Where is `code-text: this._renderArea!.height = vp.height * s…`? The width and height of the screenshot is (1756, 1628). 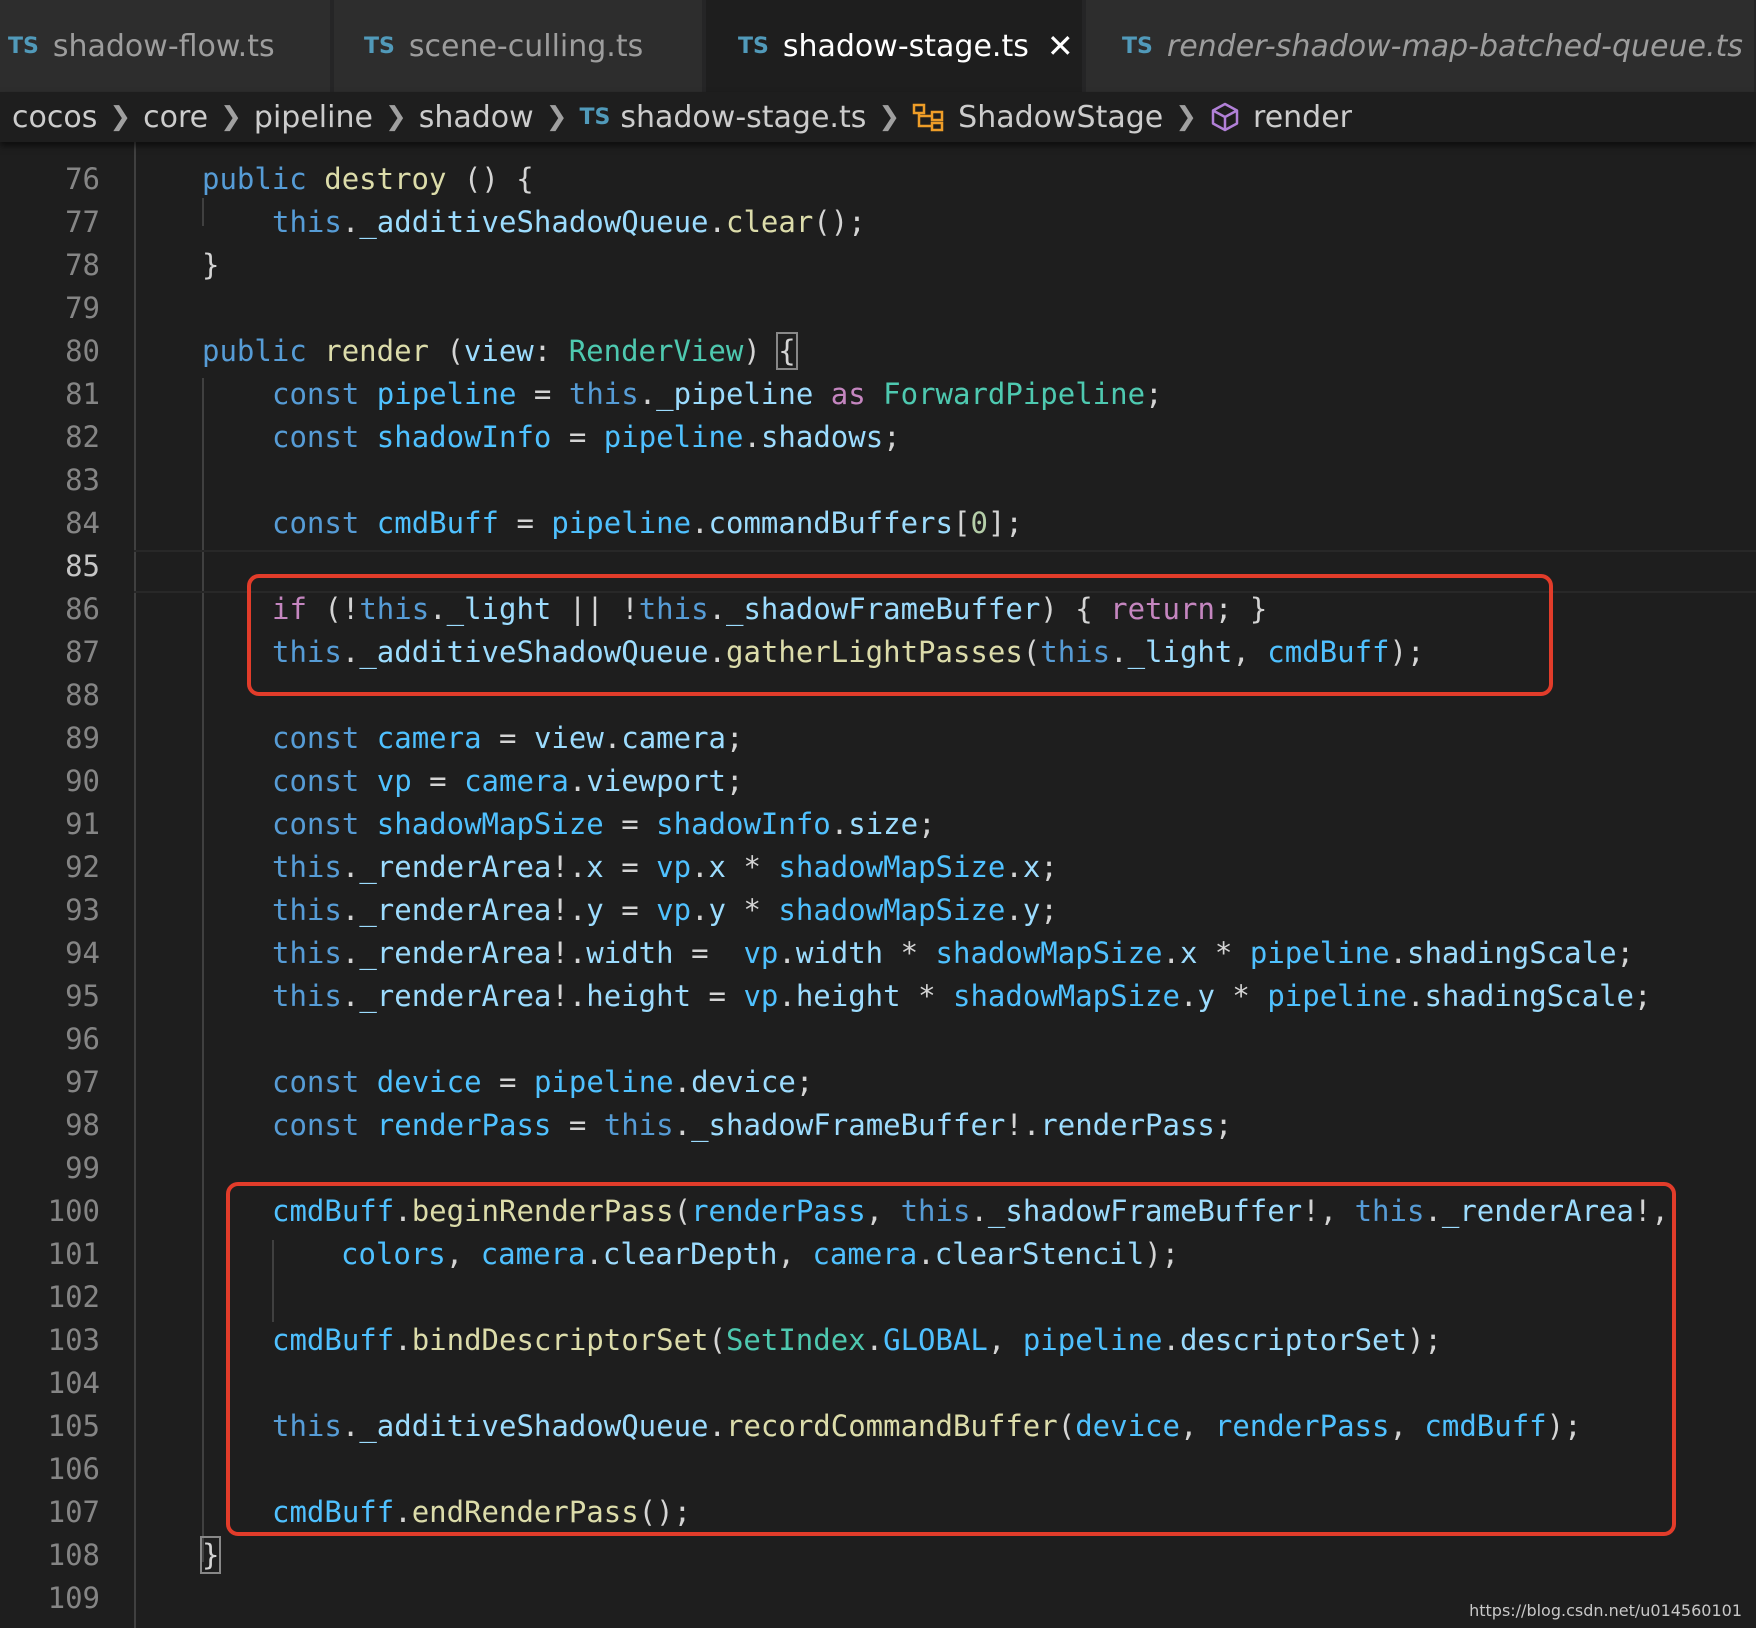 code-text: this._renderArea!.height = vp.height * s… is located at coordinates (961, 996).